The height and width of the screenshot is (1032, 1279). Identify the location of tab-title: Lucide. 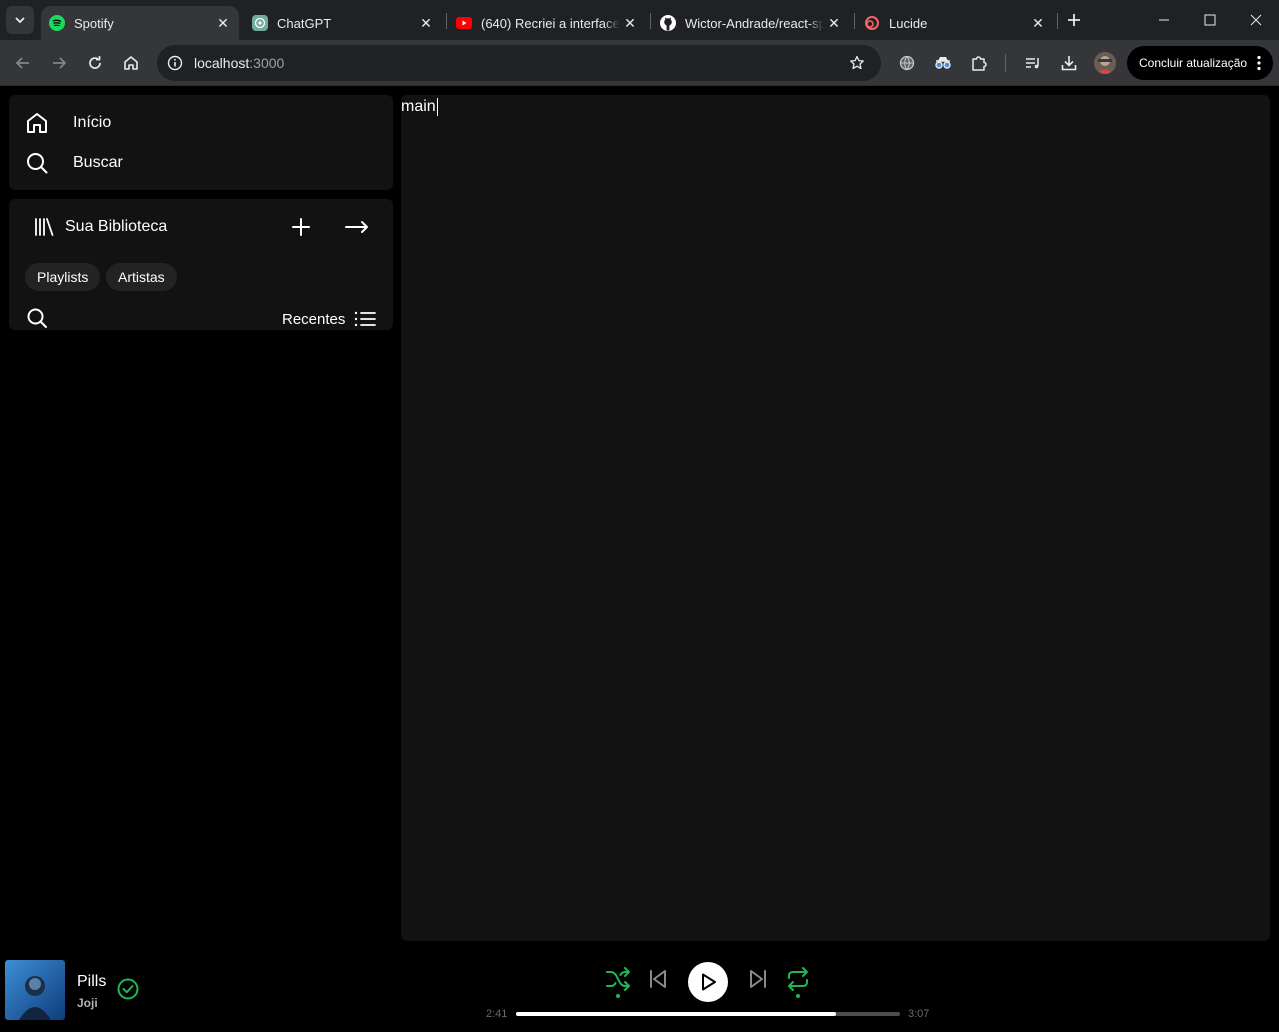
(908, 23).